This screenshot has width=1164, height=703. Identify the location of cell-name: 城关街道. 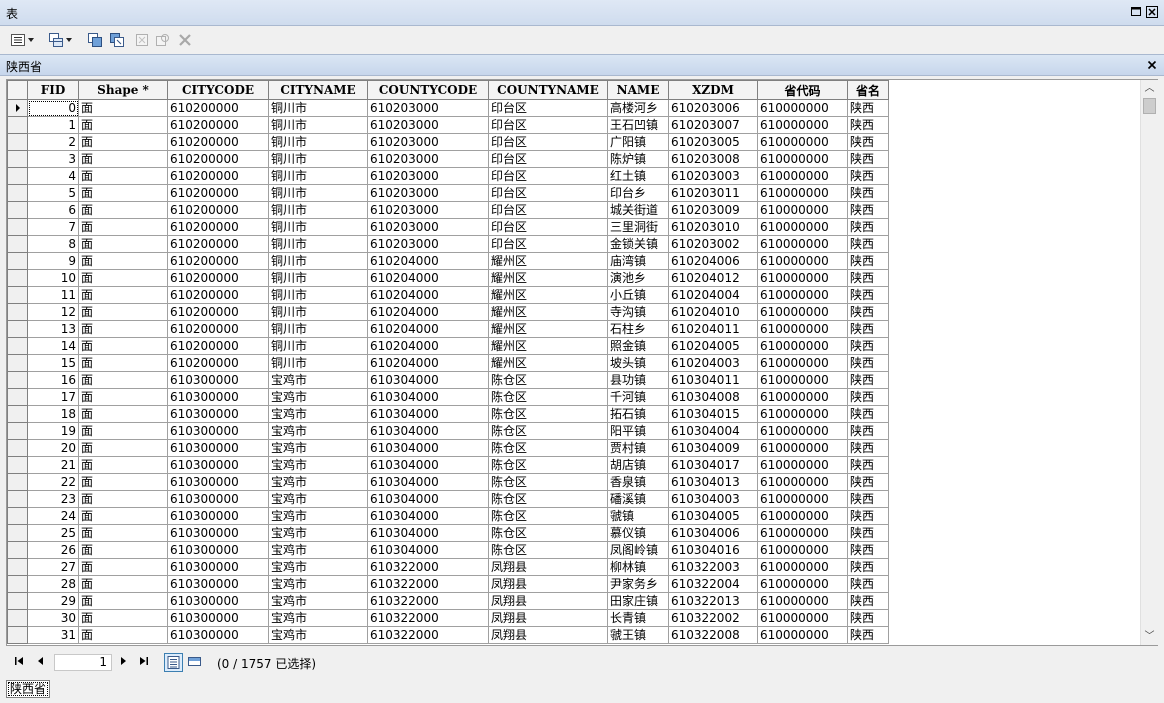
(638, 210).